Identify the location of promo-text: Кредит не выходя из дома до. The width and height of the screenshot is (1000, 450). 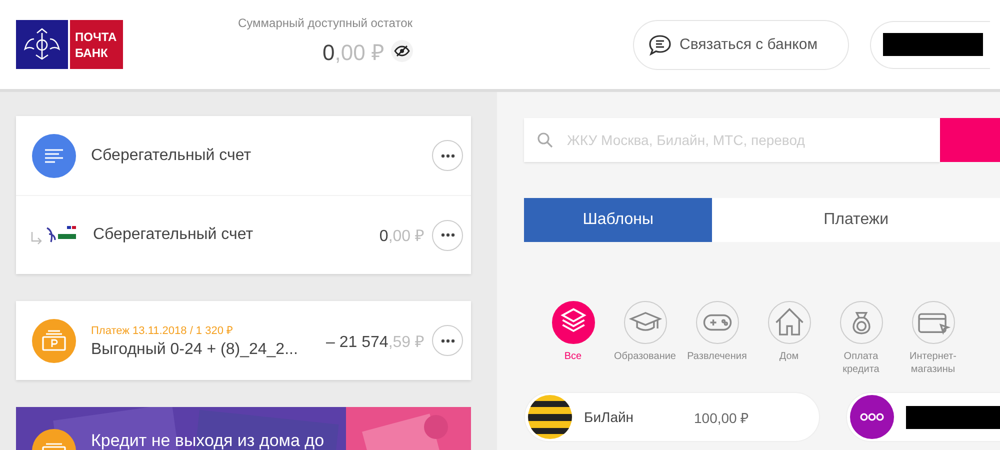
(207, 440).